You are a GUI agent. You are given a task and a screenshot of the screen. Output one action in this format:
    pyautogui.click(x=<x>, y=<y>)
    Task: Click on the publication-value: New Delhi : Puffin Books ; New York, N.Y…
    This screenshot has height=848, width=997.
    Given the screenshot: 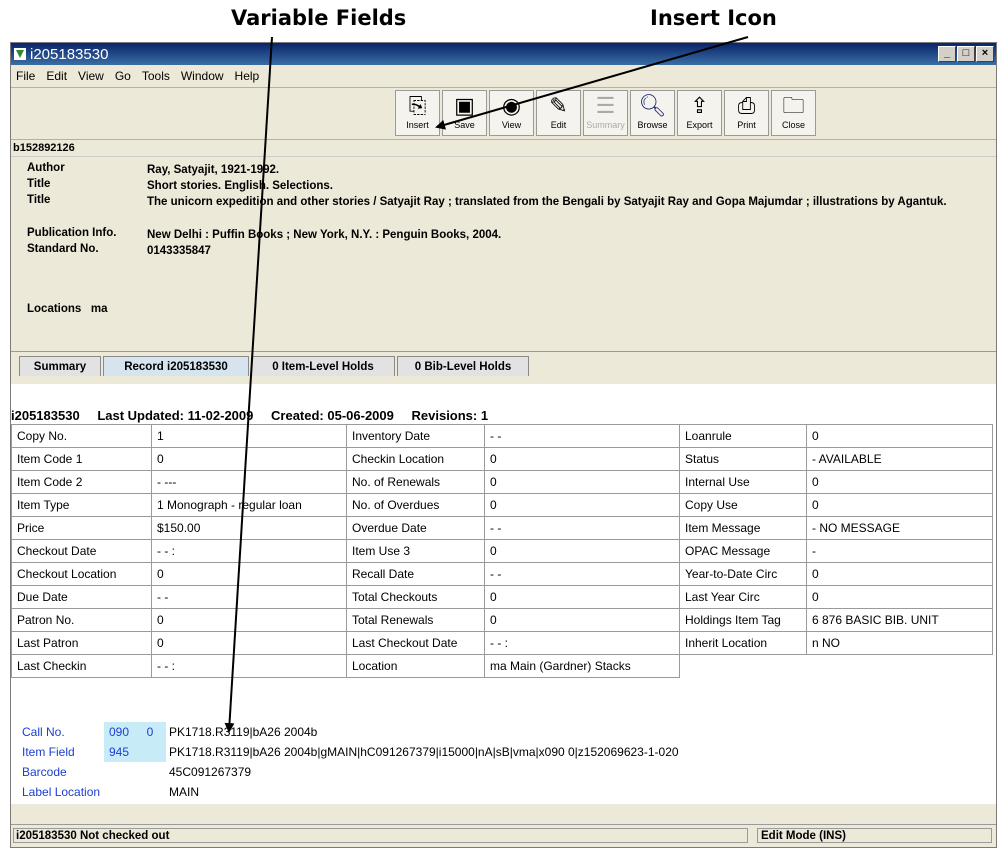 What is the action you would take?
    pyautogui.click(x=324, y=235)
    